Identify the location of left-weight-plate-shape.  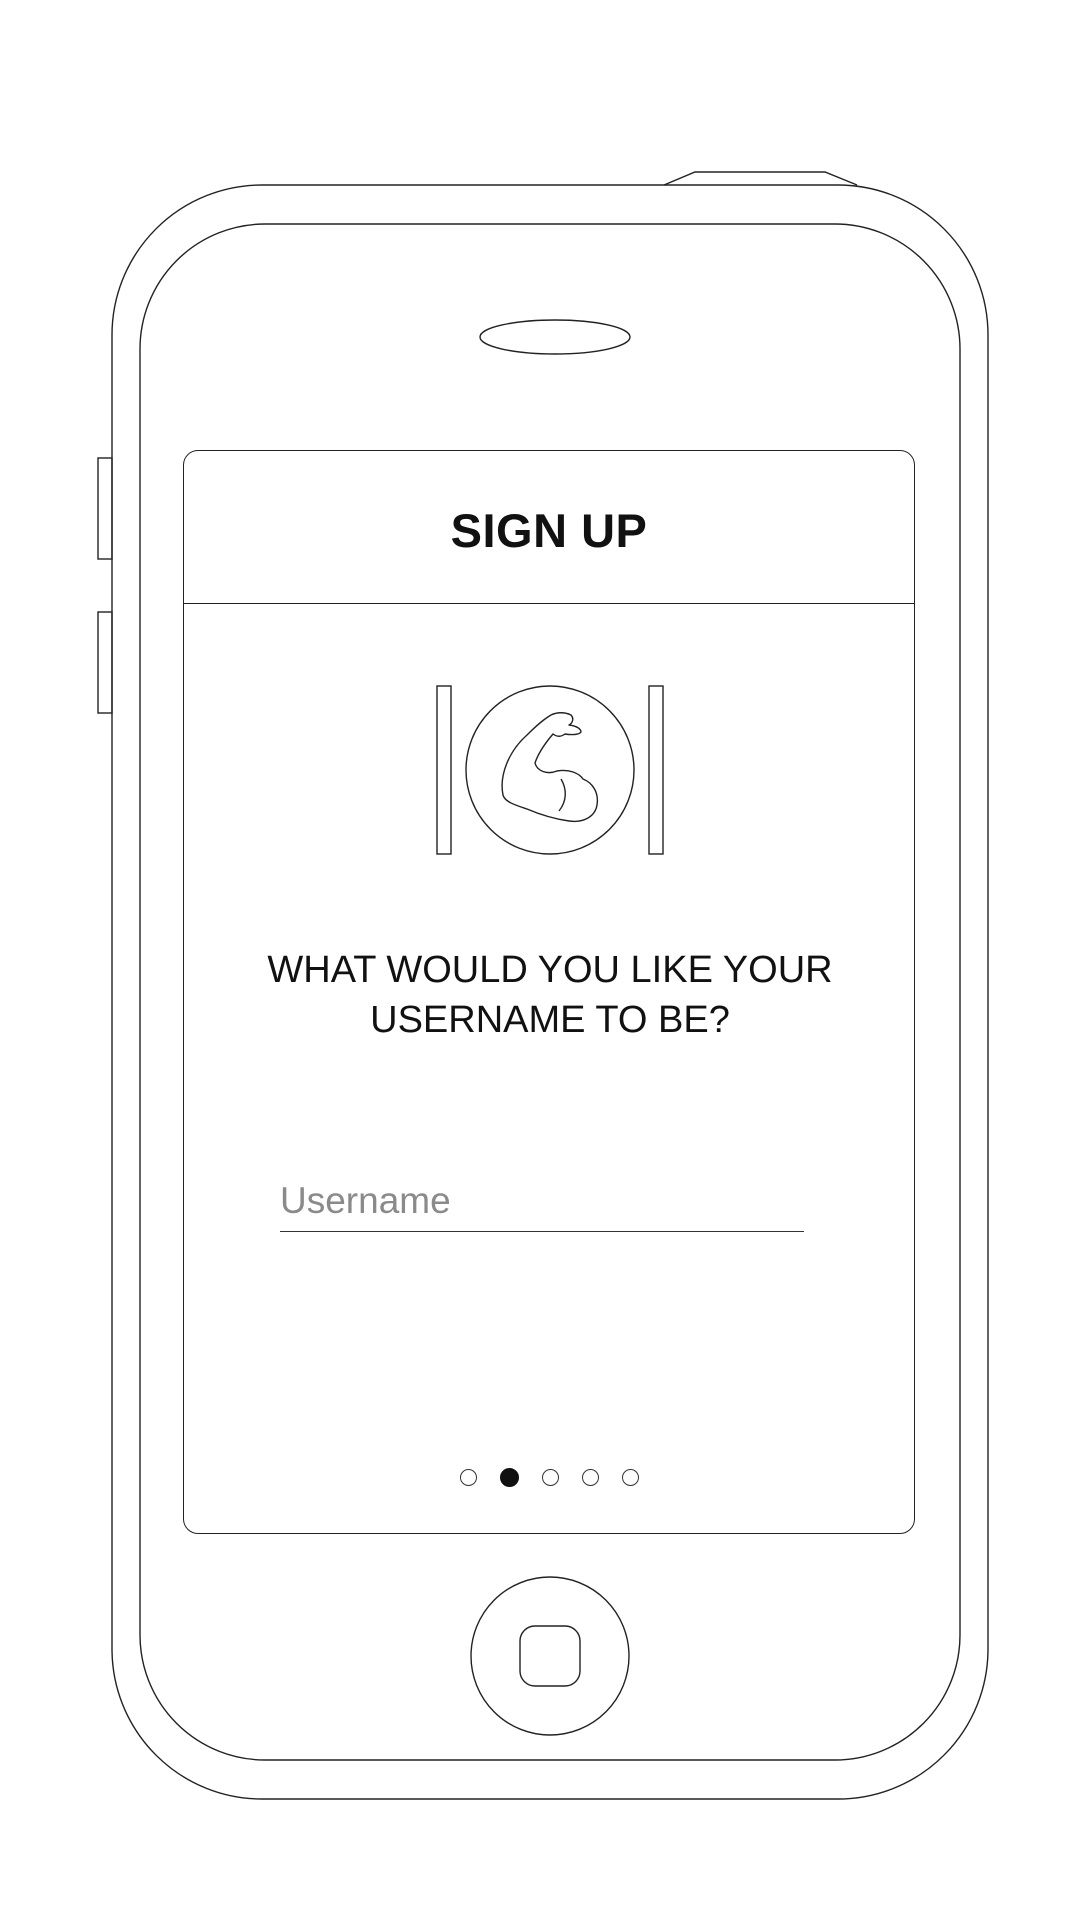
(444, 770).